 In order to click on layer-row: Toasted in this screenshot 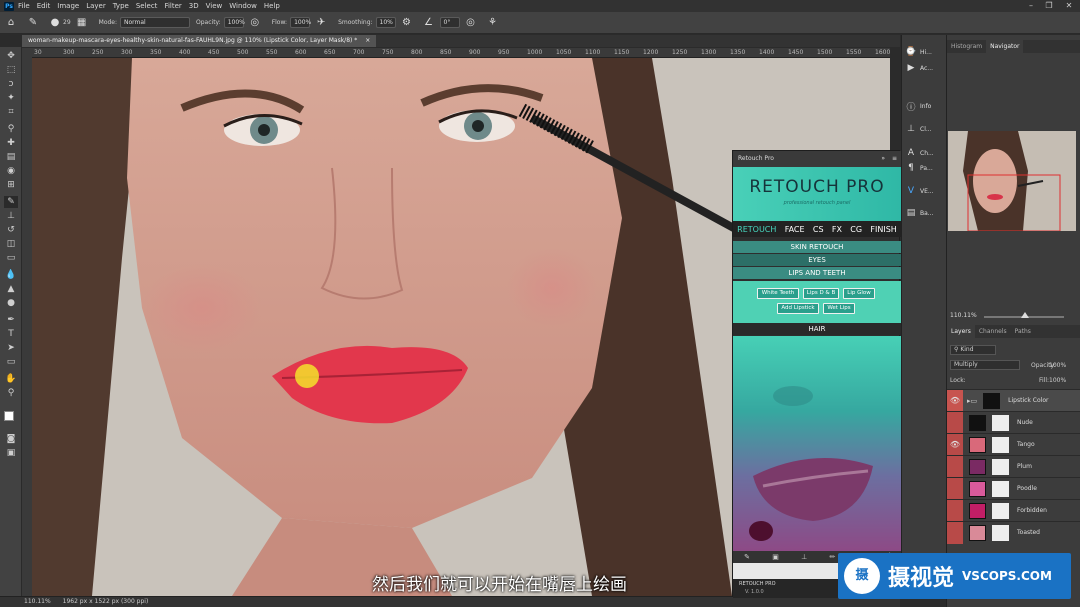, I will do `click(1013, 532)`.